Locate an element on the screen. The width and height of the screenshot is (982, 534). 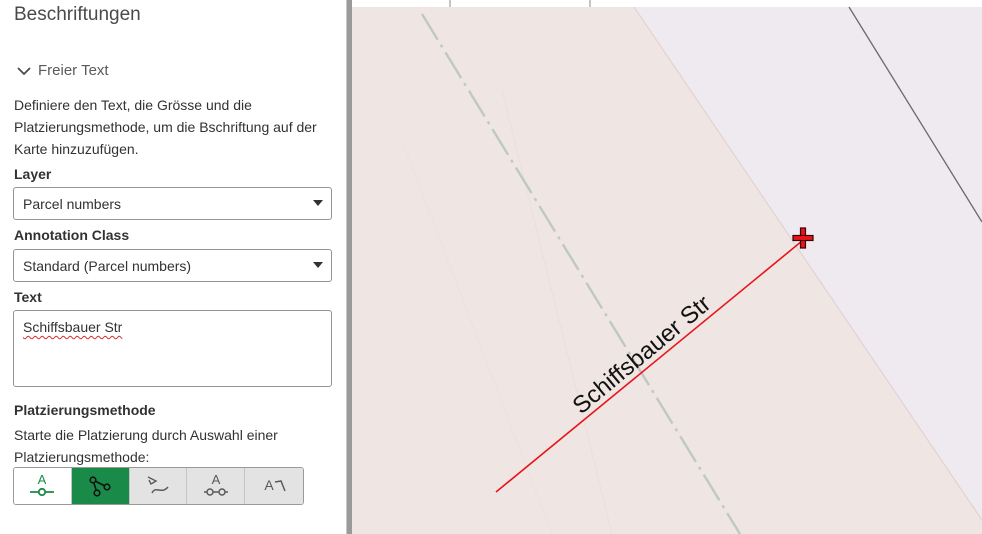
layer-select-value: Parcel numbers is located at coordinates (72, 203).